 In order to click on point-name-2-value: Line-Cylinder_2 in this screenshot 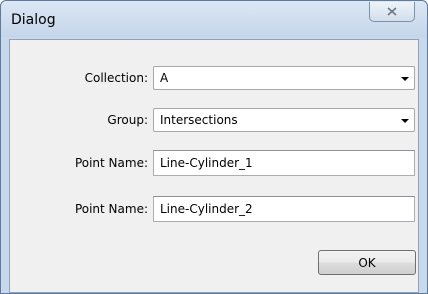, I will do `click(206, 209)`.